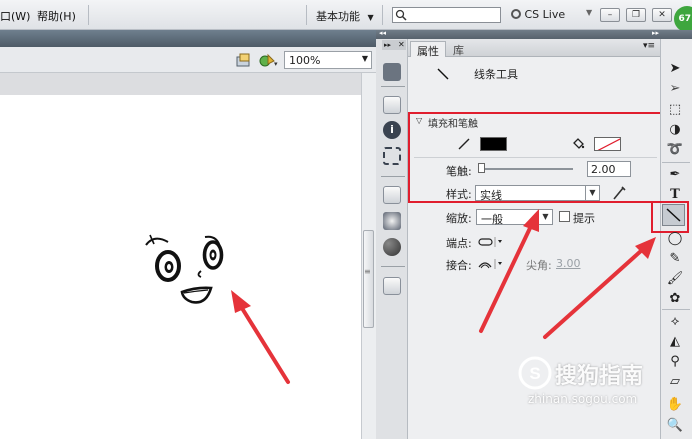 The height and width of the screenshot is (439, 692). I want to click on watermark-text: 搜狗指南, so click(599, 376).